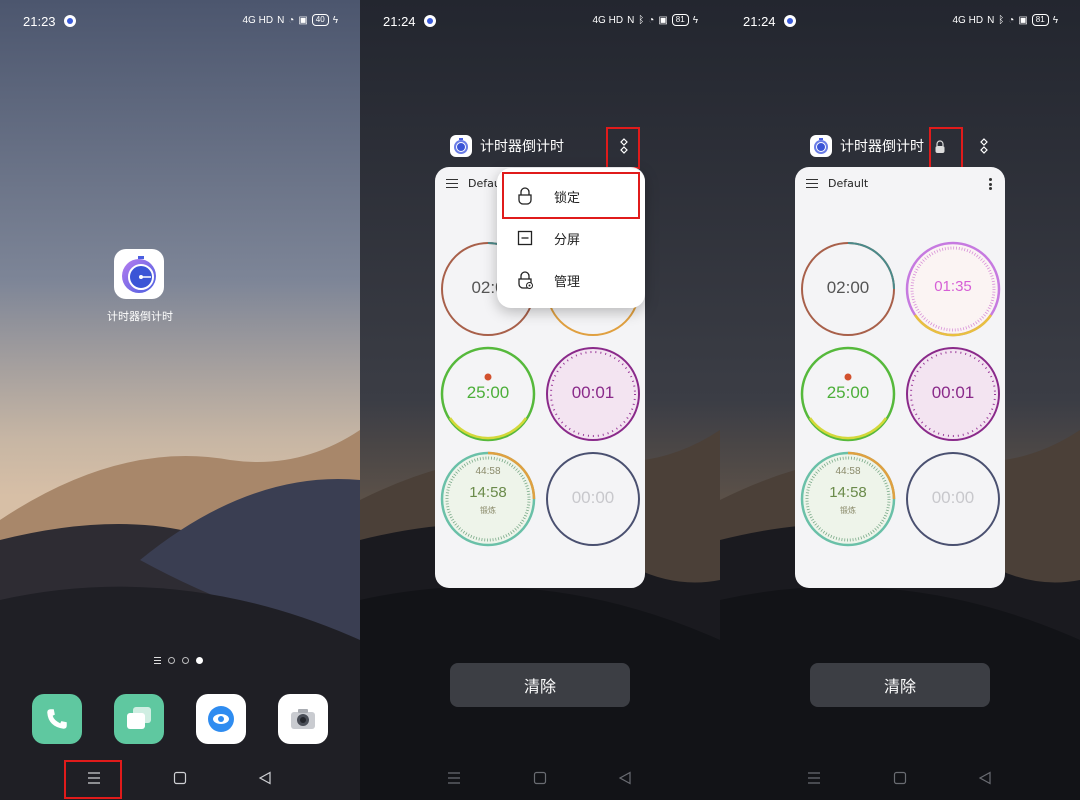  I want to click on more-options-icon, so click(991, 184).